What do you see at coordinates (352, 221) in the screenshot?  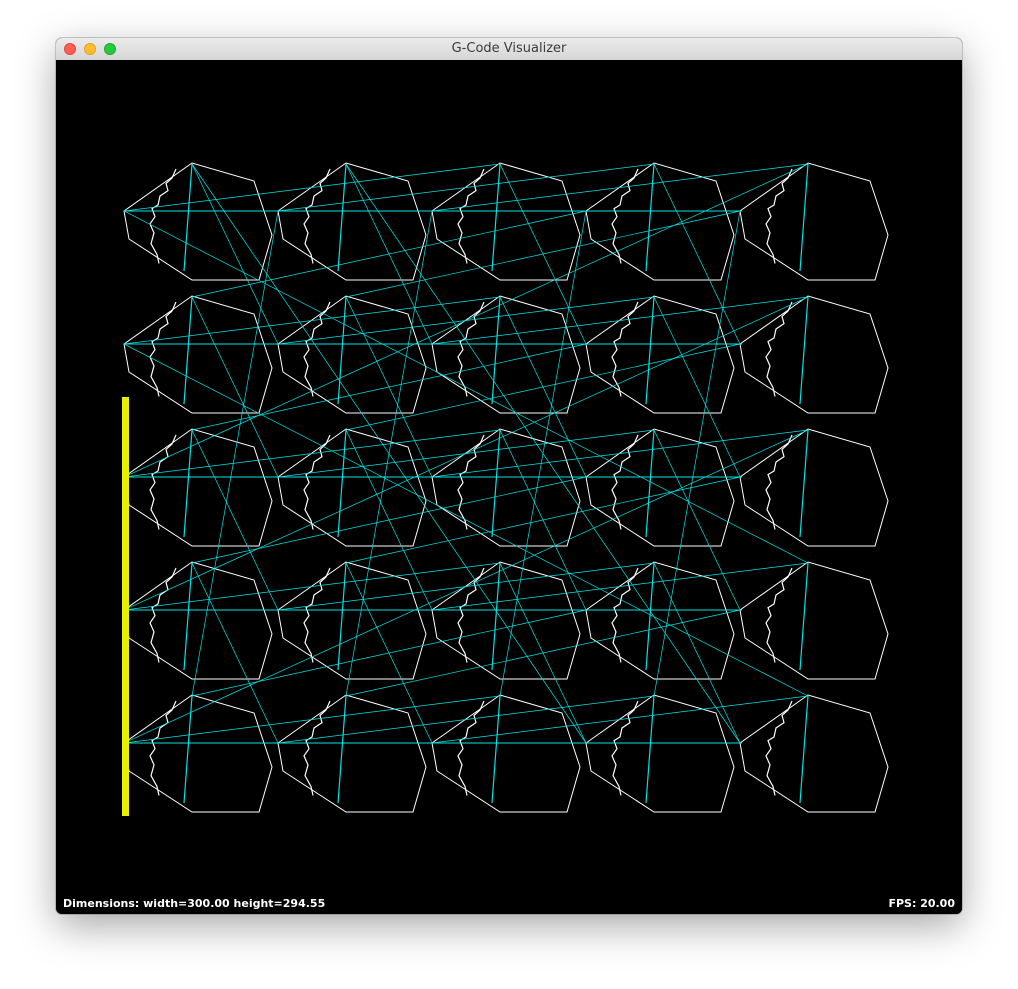 I see `part-outline-r1c2` at bounding box center [352, 221].